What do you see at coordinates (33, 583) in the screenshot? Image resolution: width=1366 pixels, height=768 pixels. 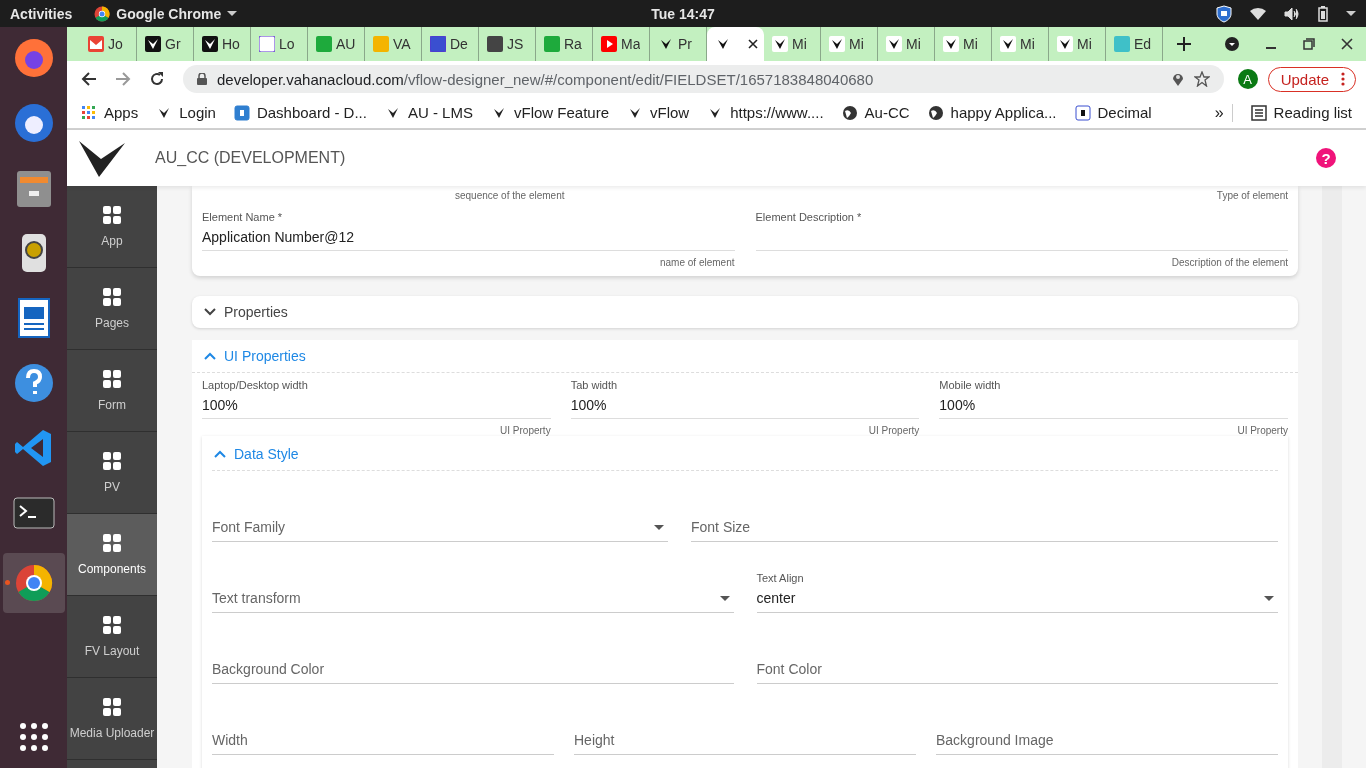 I see `dock-app-icon` at bounding box center [33, 583].